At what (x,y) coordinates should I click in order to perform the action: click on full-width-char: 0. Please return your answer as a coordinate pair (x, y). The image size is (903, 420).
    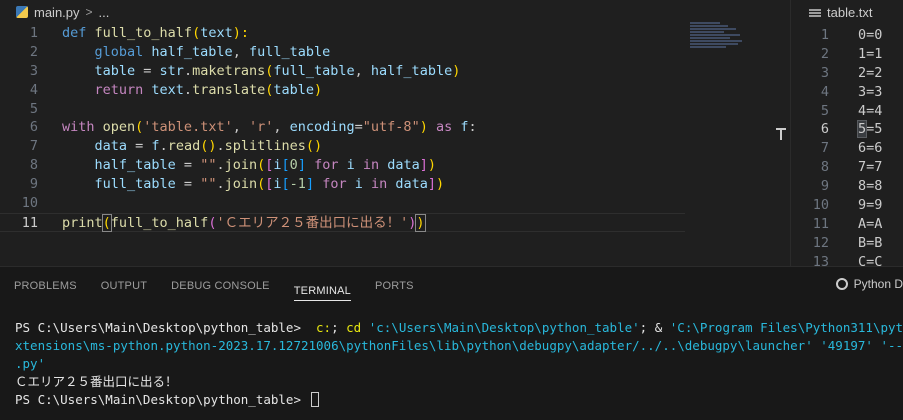
    Looking at the image, I should click on (862, 35).